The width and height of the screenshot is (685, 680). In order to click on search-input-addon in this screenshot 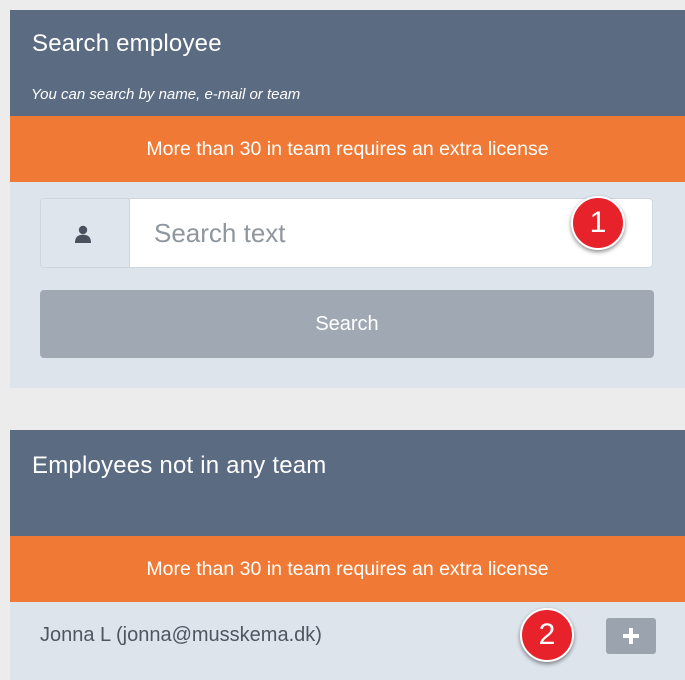, I will do `click(85, 233)`.